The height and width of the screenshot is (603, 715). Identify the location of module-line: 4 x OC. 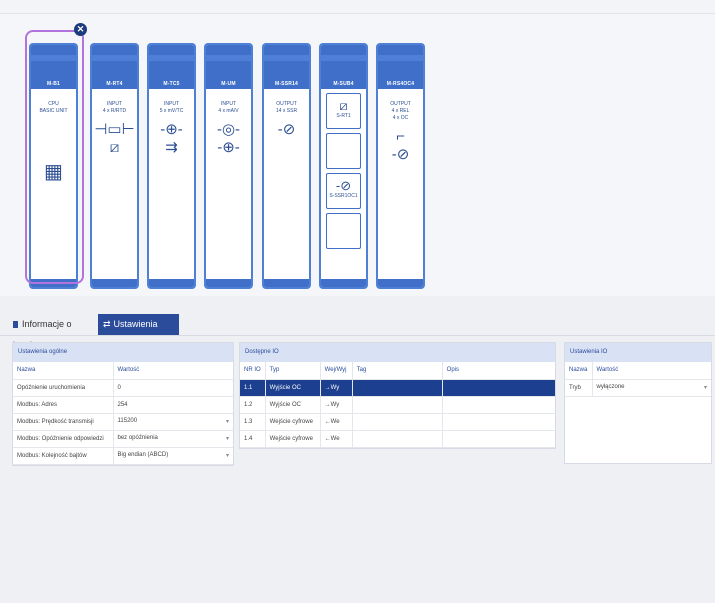
(400, 118).